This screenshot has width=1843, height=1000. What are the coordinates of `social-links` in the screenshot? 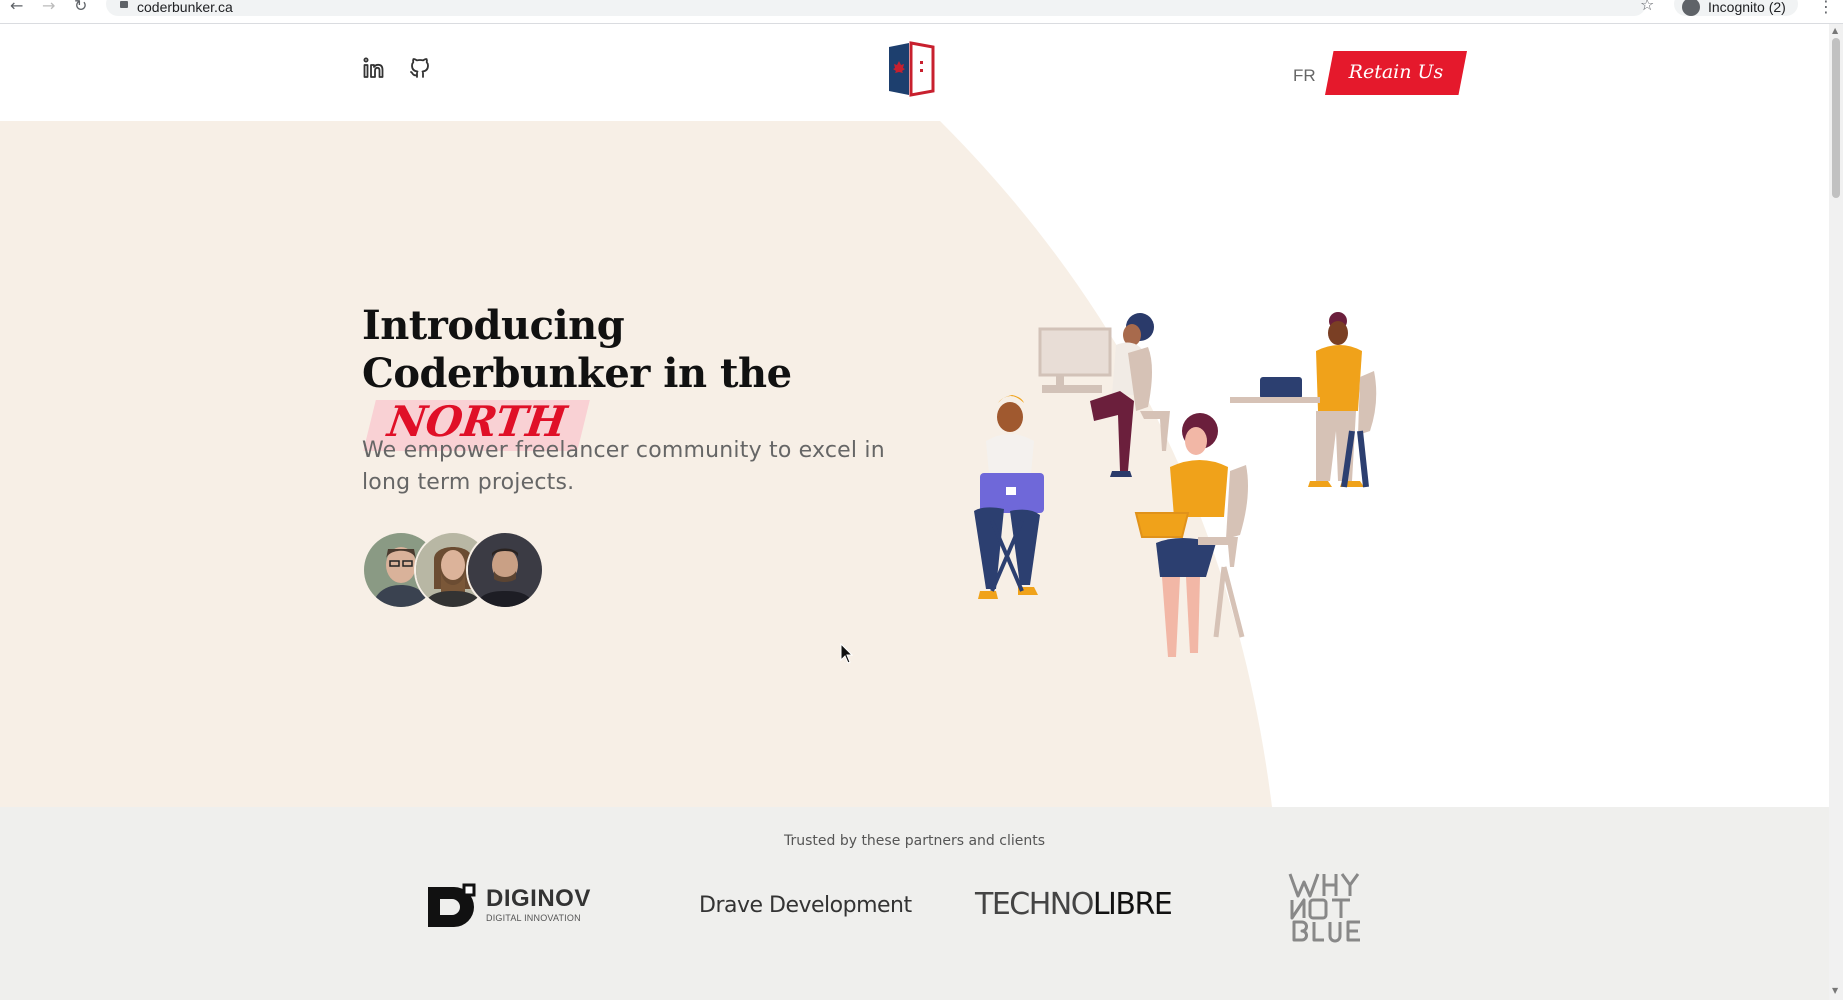 It's located at (397, 68).